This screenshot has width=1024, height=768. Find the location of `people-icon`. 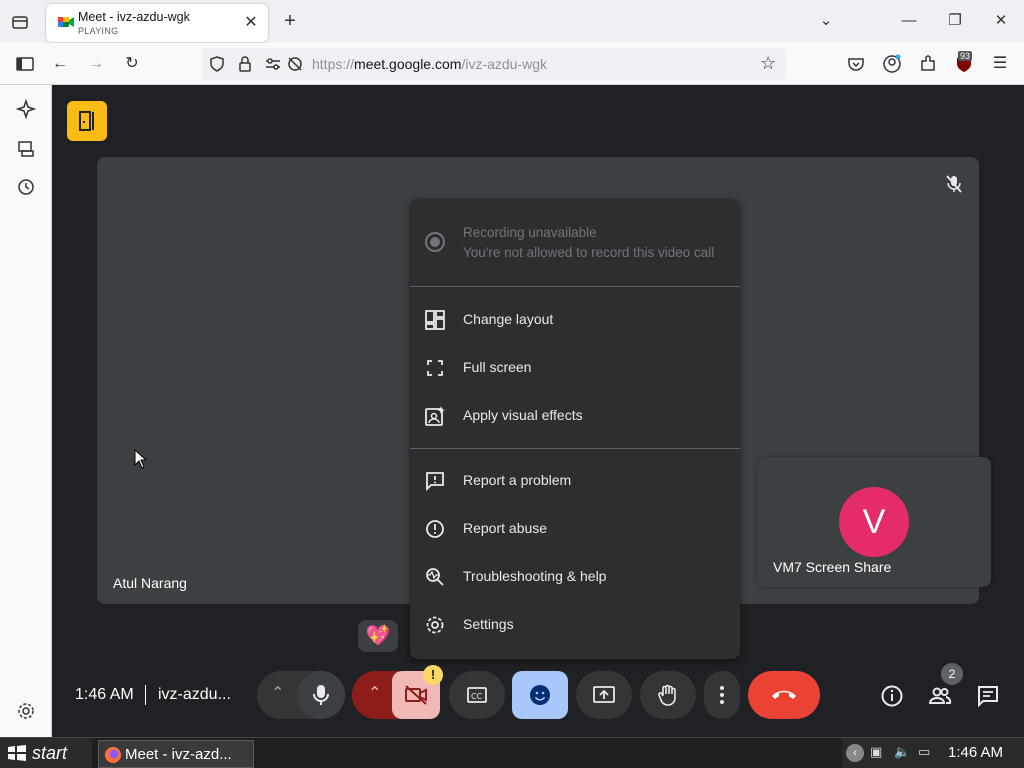

people-icon is located at coordinates (940, 696).